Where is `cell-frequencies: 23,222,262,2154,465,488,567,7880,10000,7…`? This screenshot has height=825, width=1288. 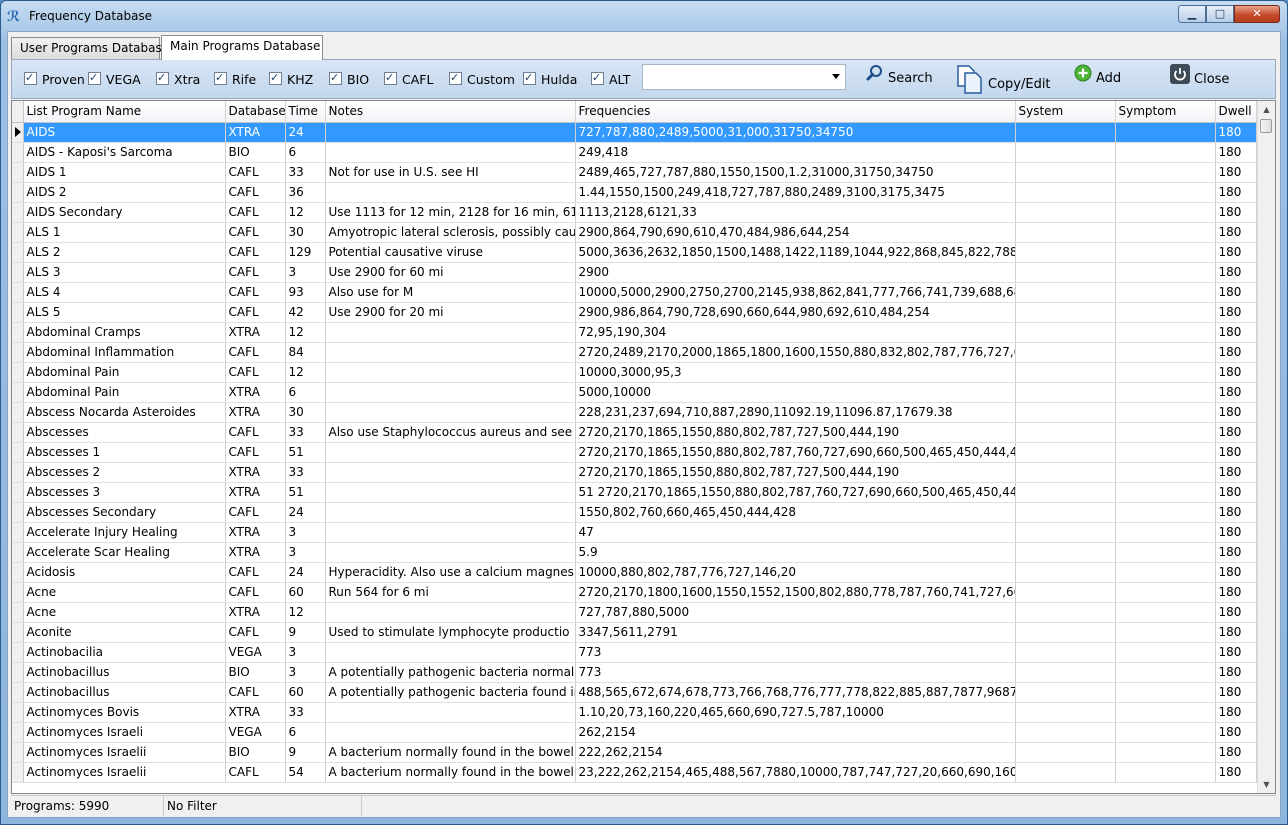
cell-frequencies: 23,222,262,2154,465,488,567,7880,10000,7… is located at coordinates (795, 772).